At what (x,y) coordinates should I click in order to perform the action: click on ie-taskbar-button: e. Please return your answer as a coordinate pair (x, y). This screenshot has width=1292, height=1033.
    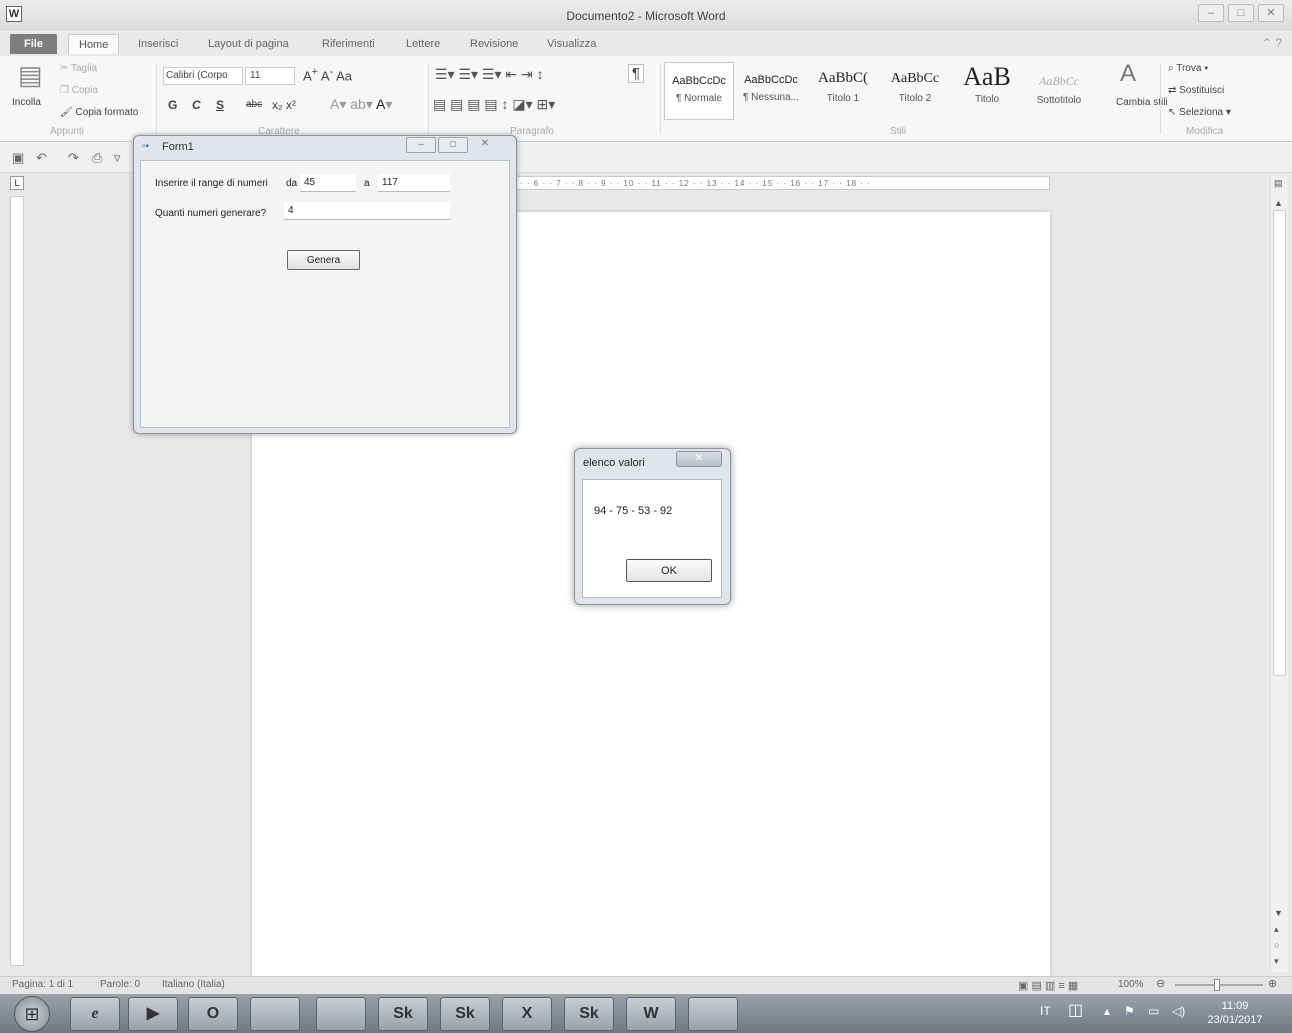
    Looking at the image, I should click on (95, 1014).